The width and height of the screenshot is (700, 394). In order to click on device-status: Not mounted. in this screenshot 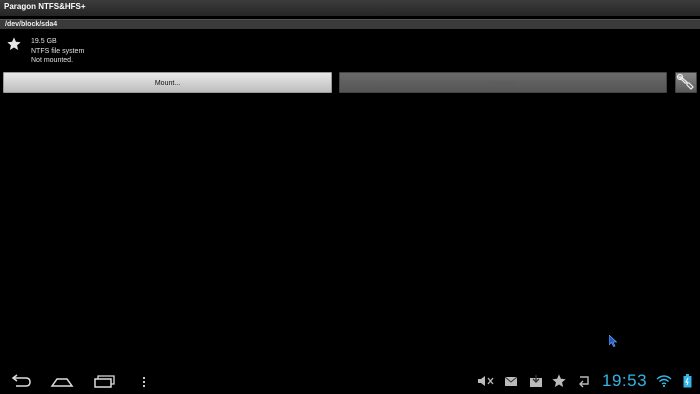, I will do `click(52, 60)`.